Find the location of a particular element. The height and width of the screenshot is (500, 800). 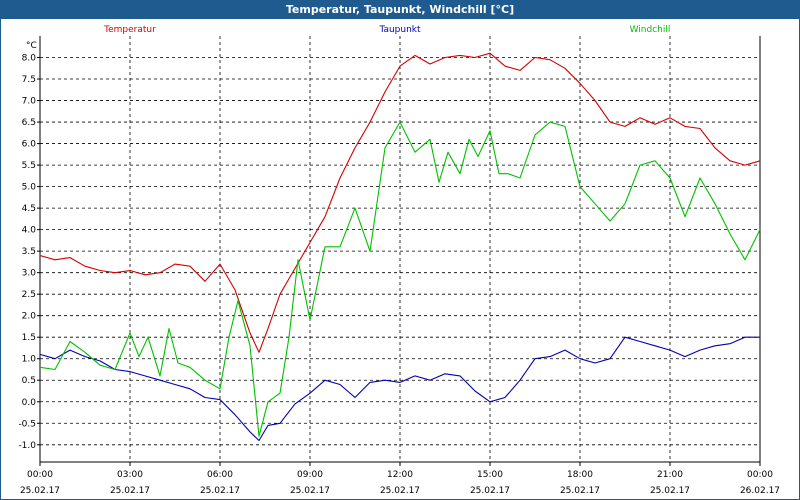

legend-layer: Temperatur Taupunkt Windchill is located at coordinates (386, 30).